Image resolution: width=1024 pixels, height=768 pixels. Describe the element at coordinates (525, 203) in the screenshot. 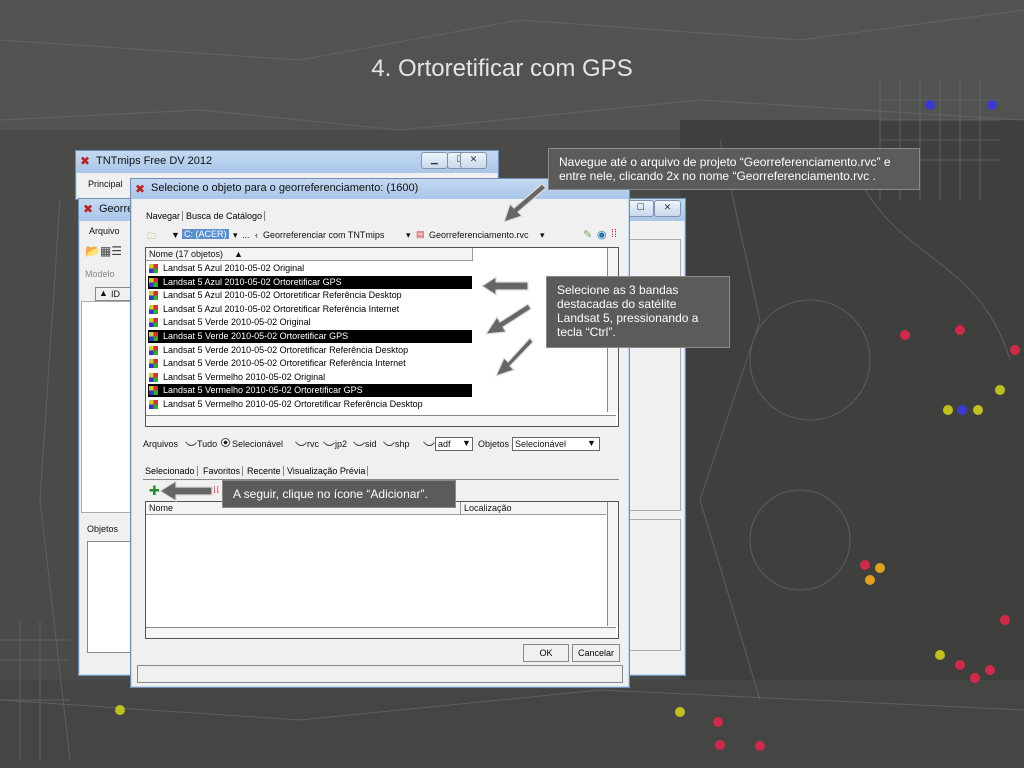

I see `arrow-to-file-icon` at that location.